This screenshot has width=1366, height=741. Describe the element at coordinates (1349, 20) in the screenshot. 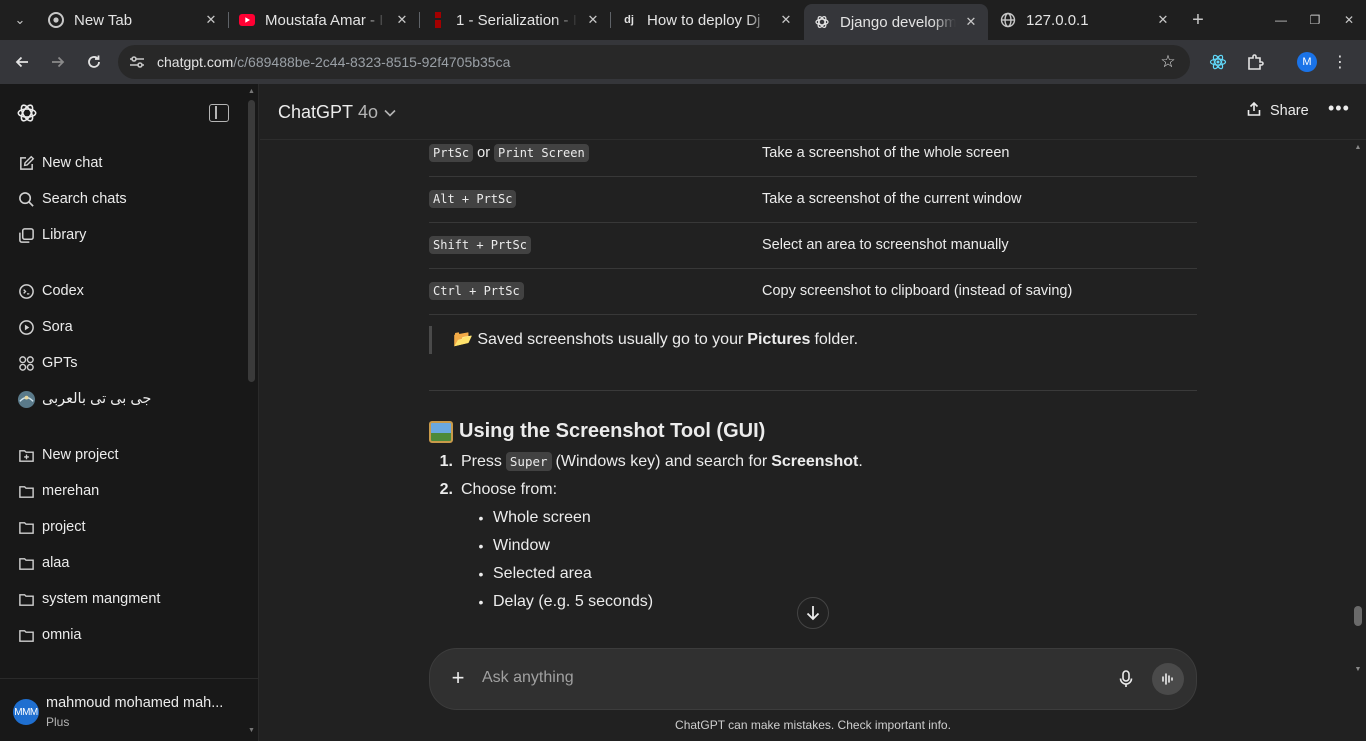

I see `close-window-button: ✕` at that location.